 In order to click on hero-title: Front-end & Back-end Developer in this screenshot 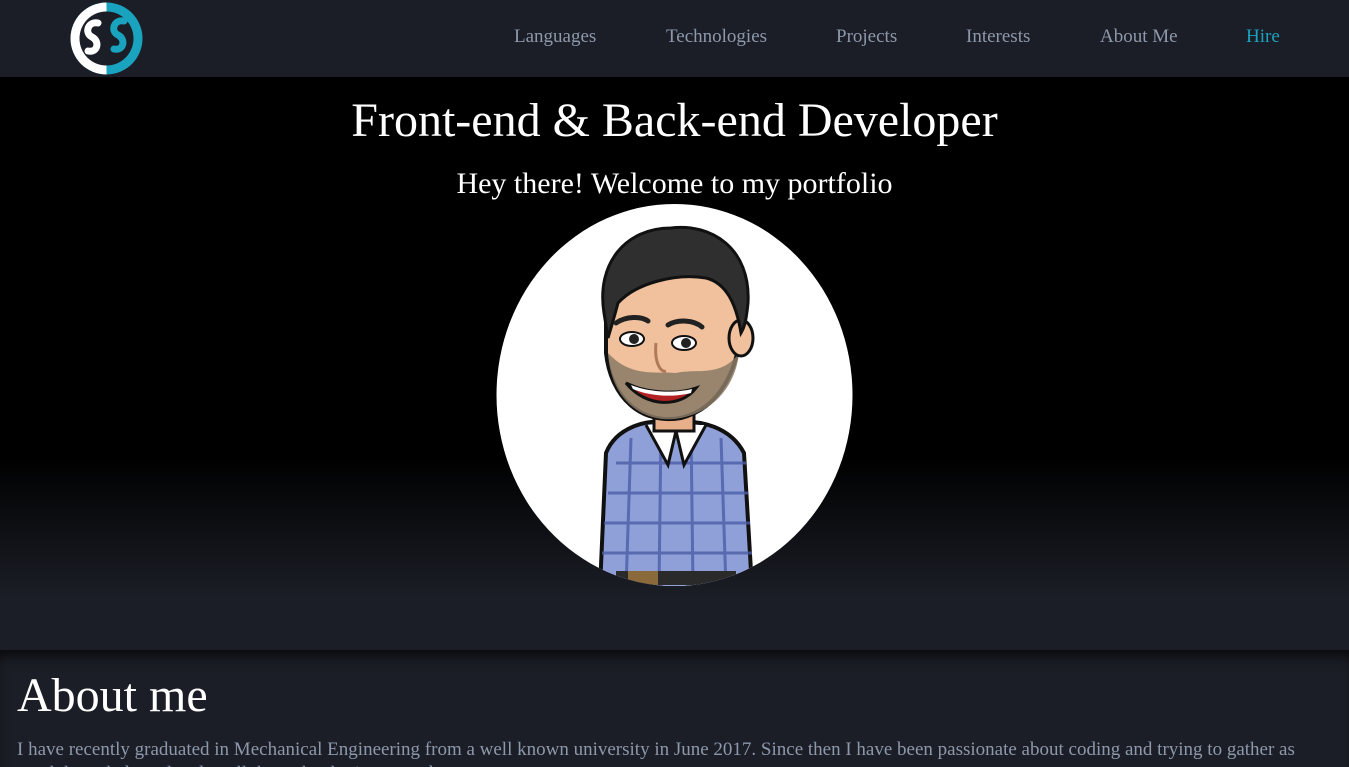, I will do `click(674, 120)`.